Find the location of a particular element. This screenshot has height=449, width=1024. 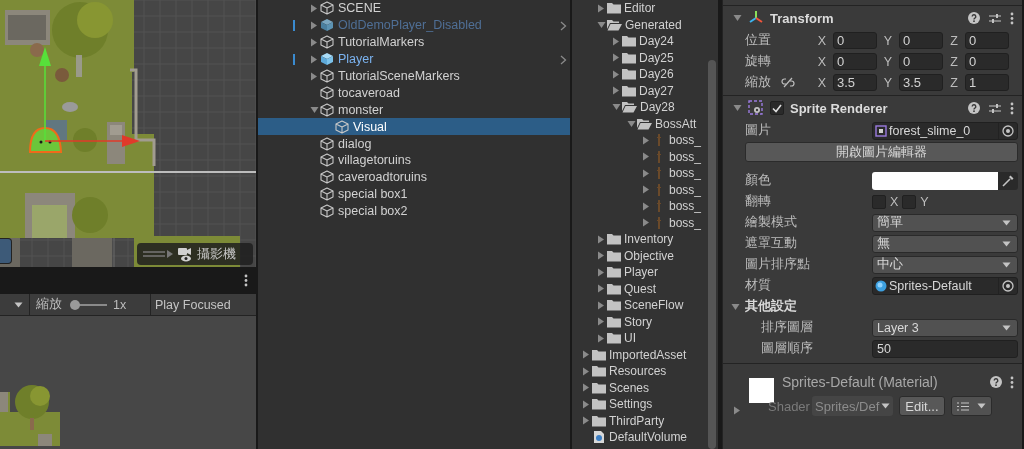

object-field: Sprites-Default is located at coordinates (945, 285).